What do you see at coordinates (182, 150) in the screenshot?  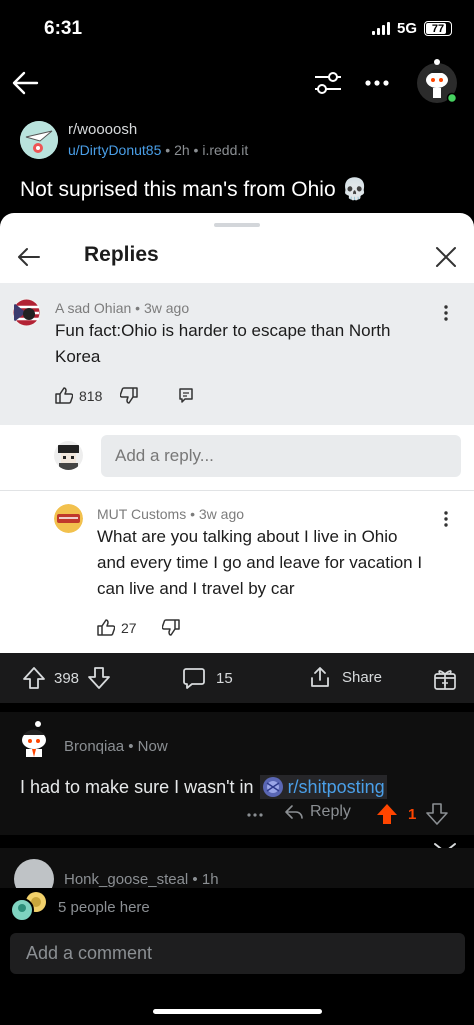 I see `post-age: 2h` at bounding box center [182, 150].